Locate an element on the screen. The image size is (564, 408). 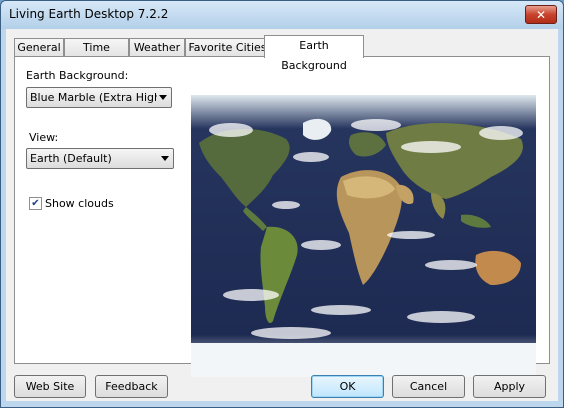
tab-general: General is located at coordinates (39, 47).